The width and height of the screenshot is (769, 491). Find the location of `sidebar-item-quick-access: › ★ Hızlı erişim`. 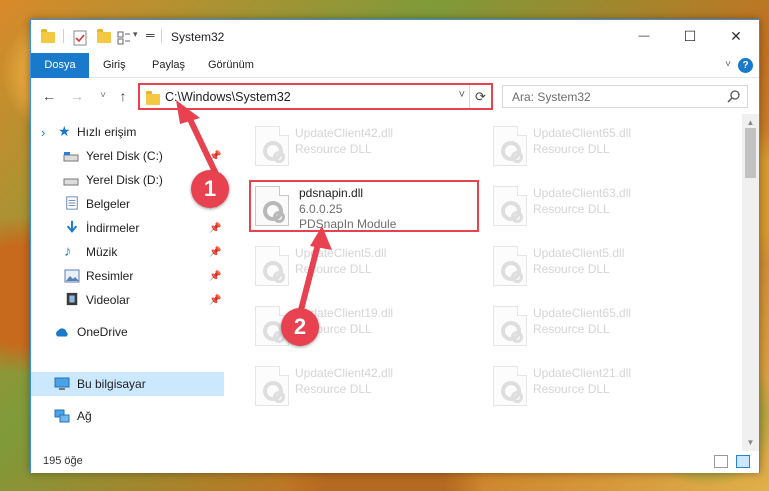

sidebar-item-quick-access: › ★ Hızlı erişim is located at coordinates (127, 132).